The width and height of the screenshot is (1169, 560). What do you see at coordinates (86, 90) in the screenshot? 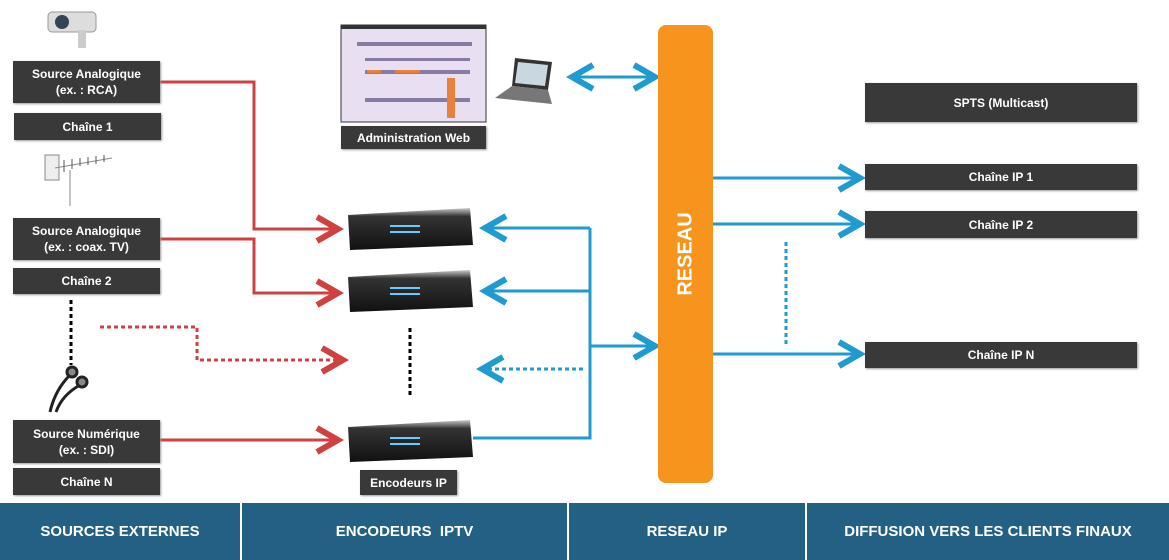
I see `source-example: (ex. : RCA)` at bounding box center [86, 90].